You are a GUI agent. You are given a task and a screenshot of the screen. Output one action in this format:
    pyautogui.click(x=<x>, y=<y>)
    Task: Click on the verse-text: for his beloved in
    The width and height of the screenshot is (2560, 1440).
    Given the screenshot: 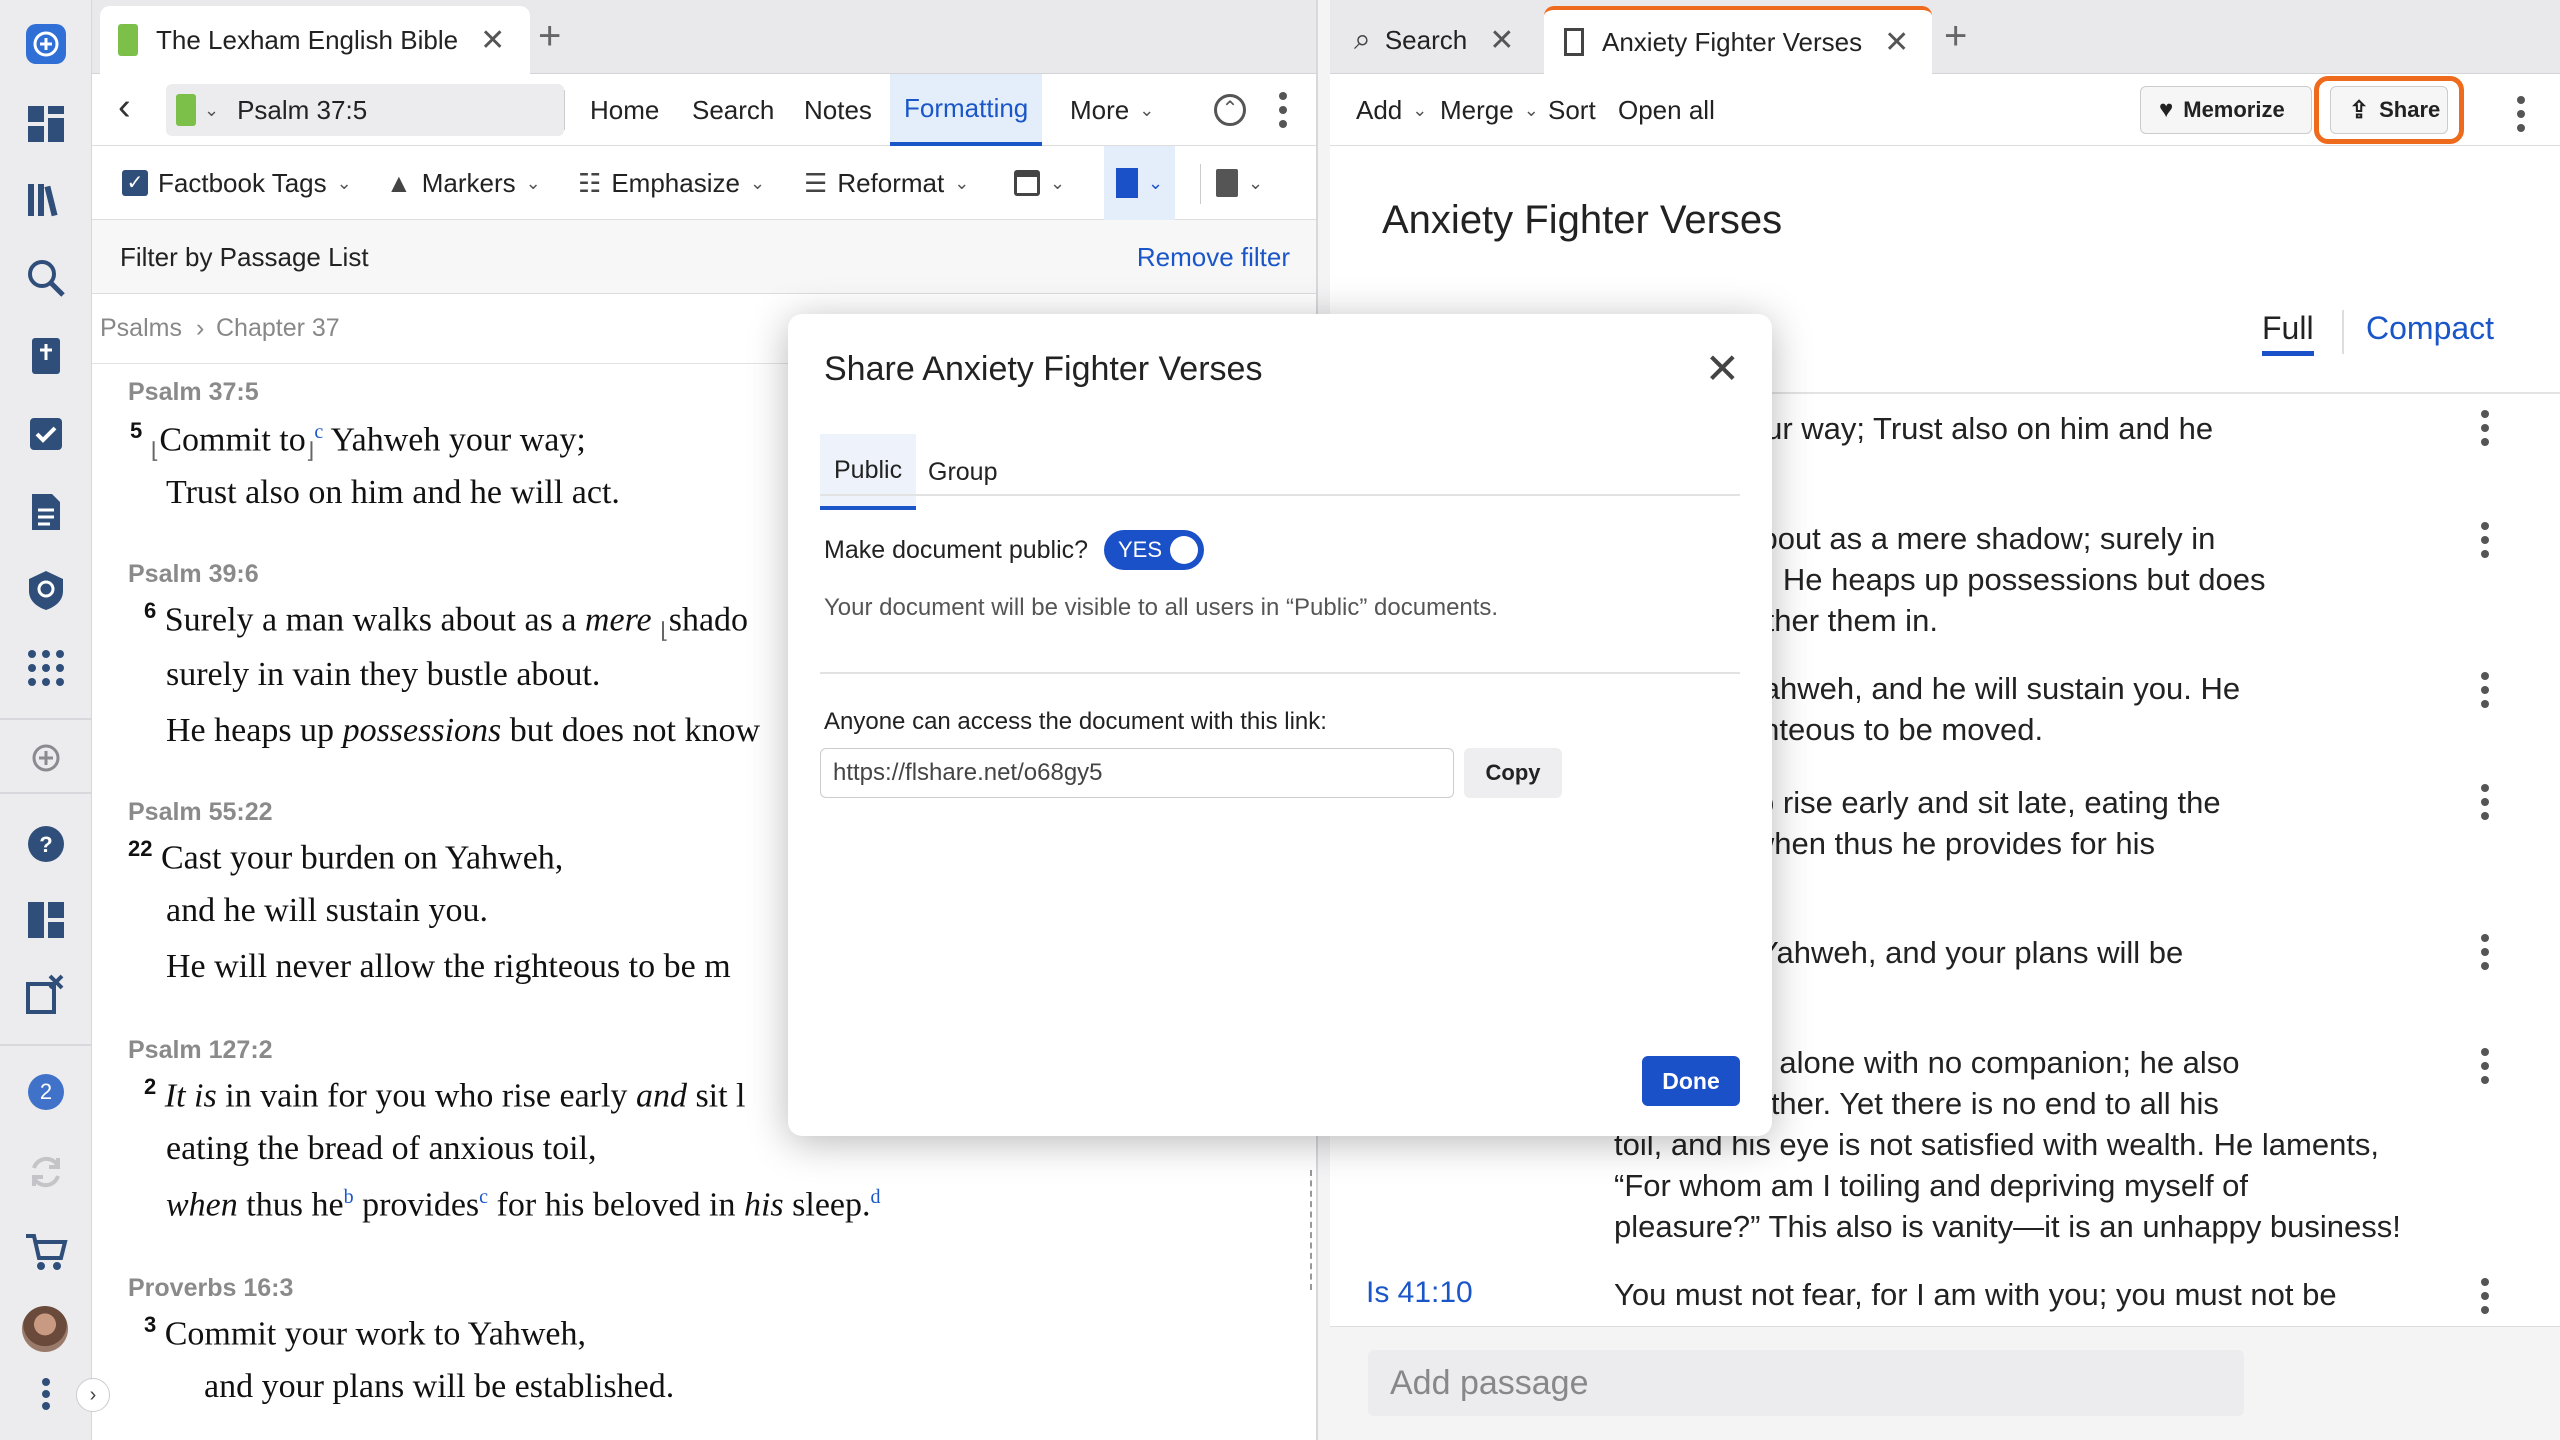 What is the action you would take?
    pyautogui.click(x=616, y=1205)
    